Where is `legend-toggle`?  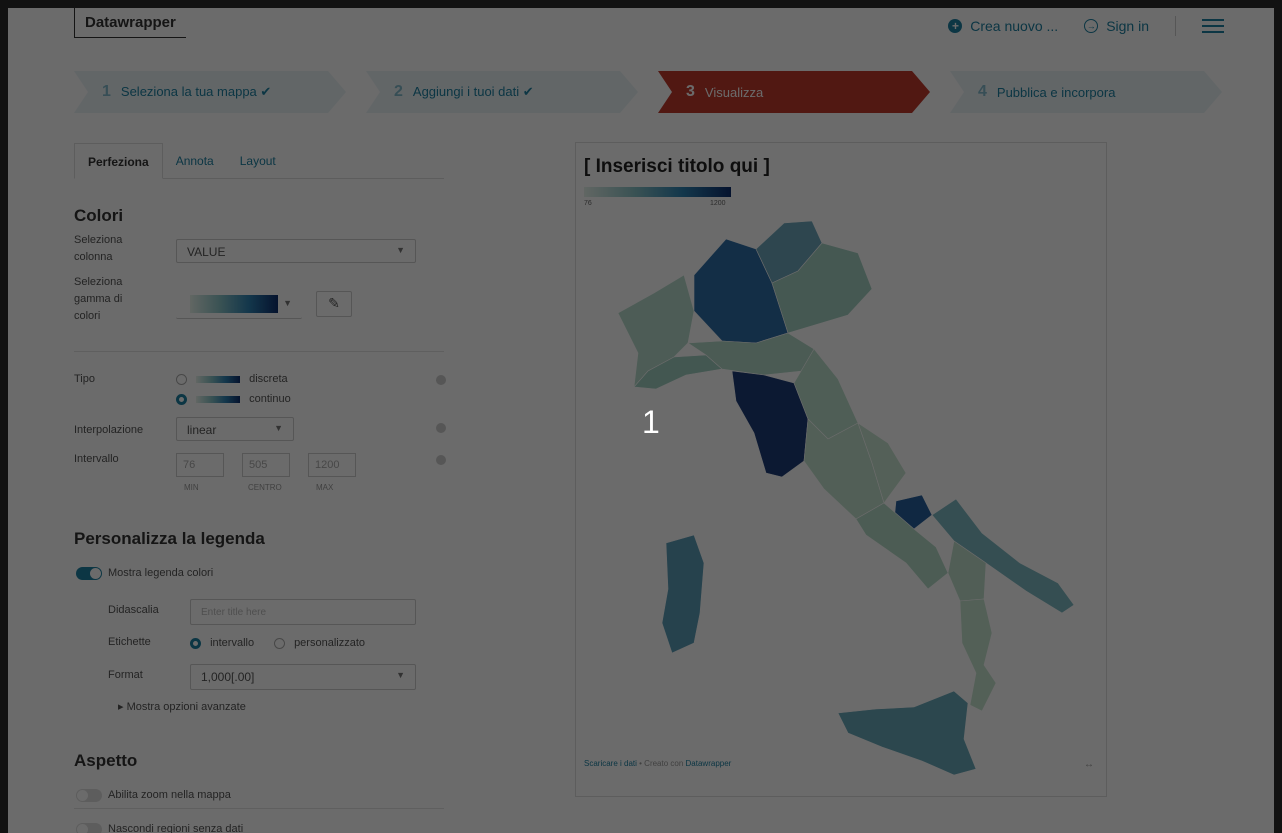
legend-toggle is located at coordinates (89, 573).